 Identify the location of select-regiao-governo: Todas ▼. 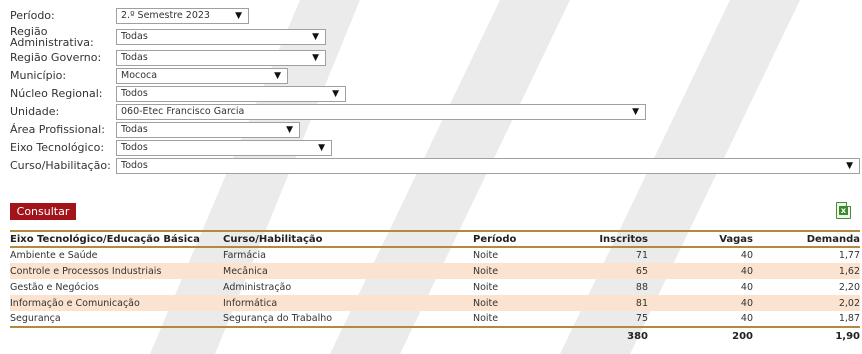
(221, 58).